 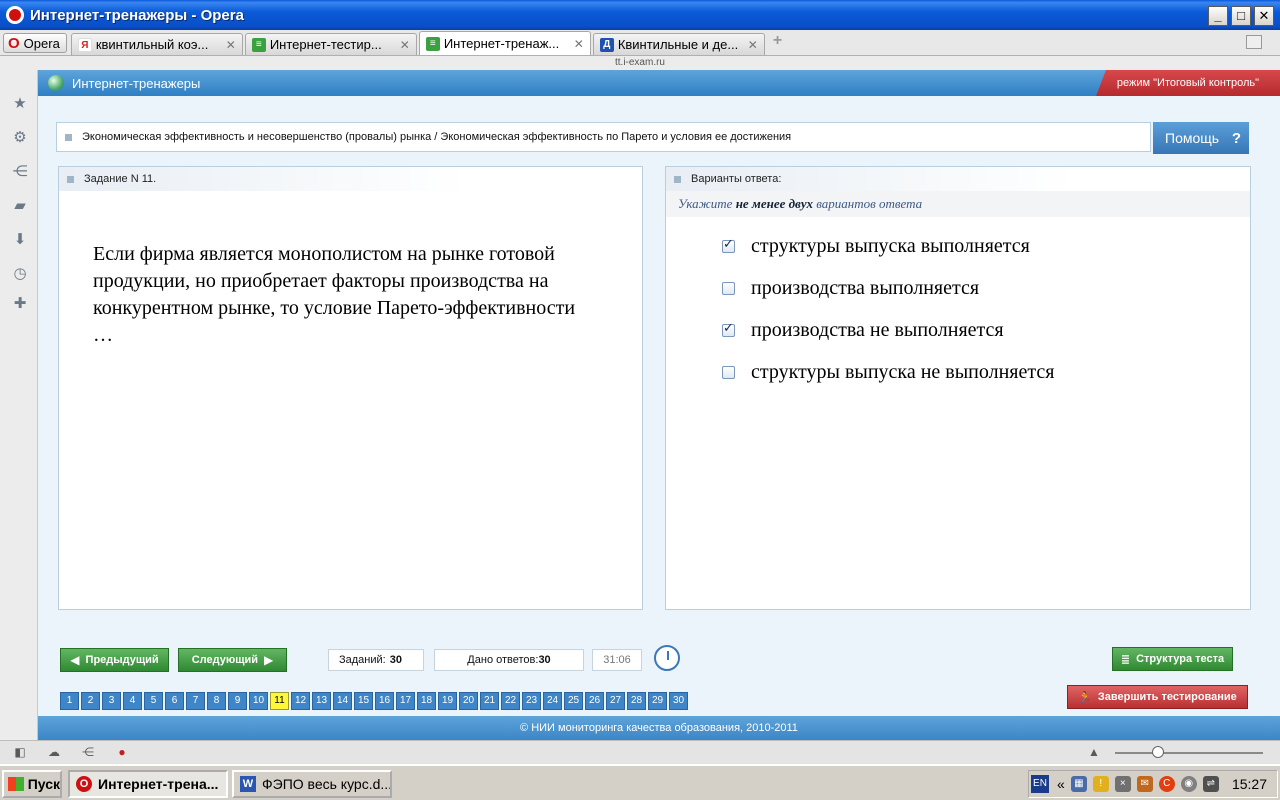 What do you see at coordinates (195, 701) in the screenshot?
I see `page-button: 7` at bounding box center [195, 701].